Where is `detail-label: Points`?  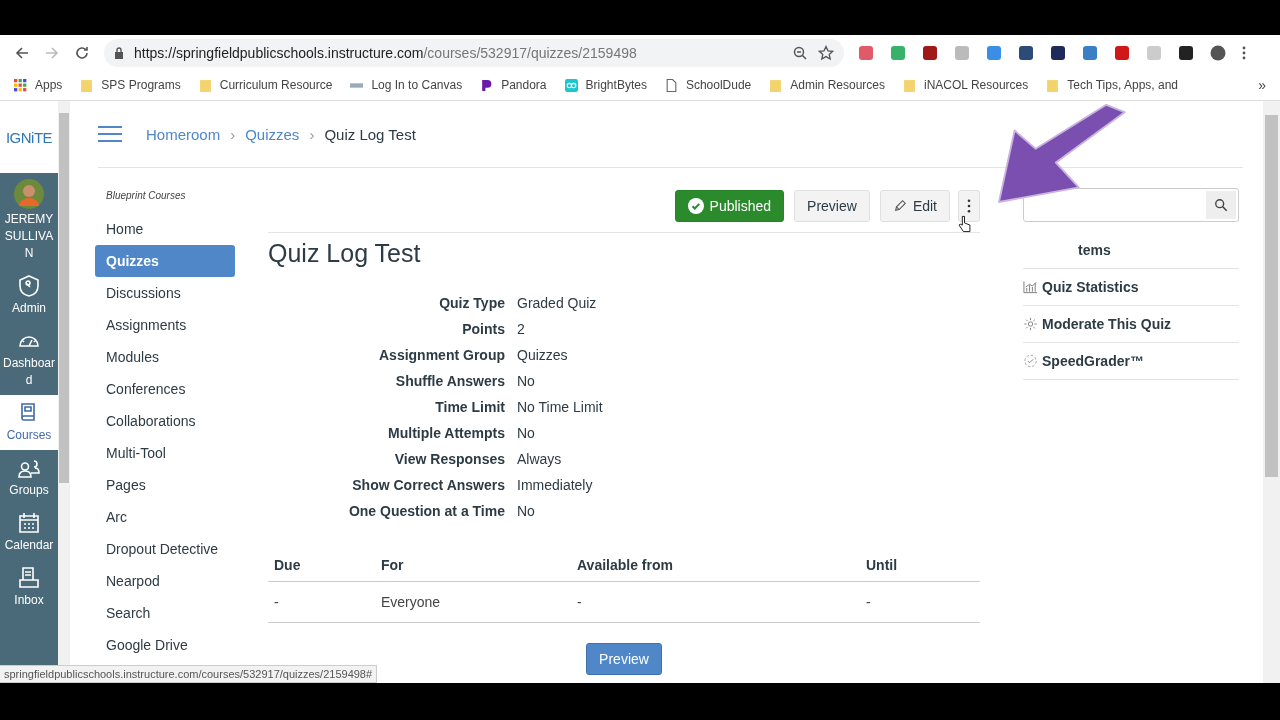
detail-label: Points is located at coordinates (483, 329).